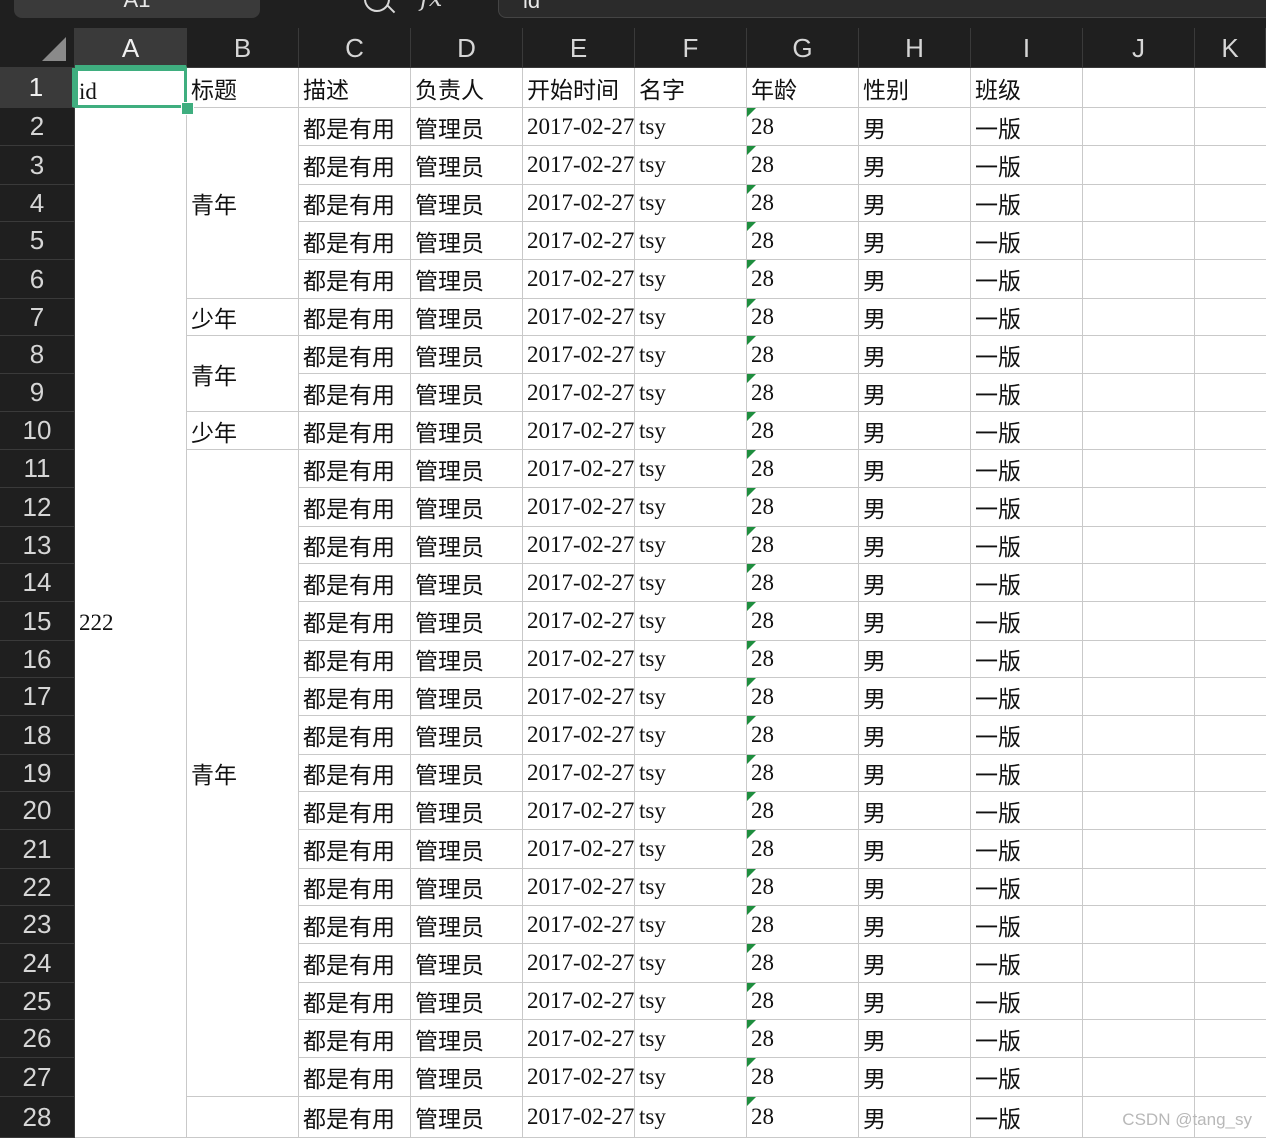 The width and height of the screenshot is (1266, 1138). What do you see at coordinates (37, 925) in the screenshot?
I see `row-header-23: 23` at bounding box center [37, 925].